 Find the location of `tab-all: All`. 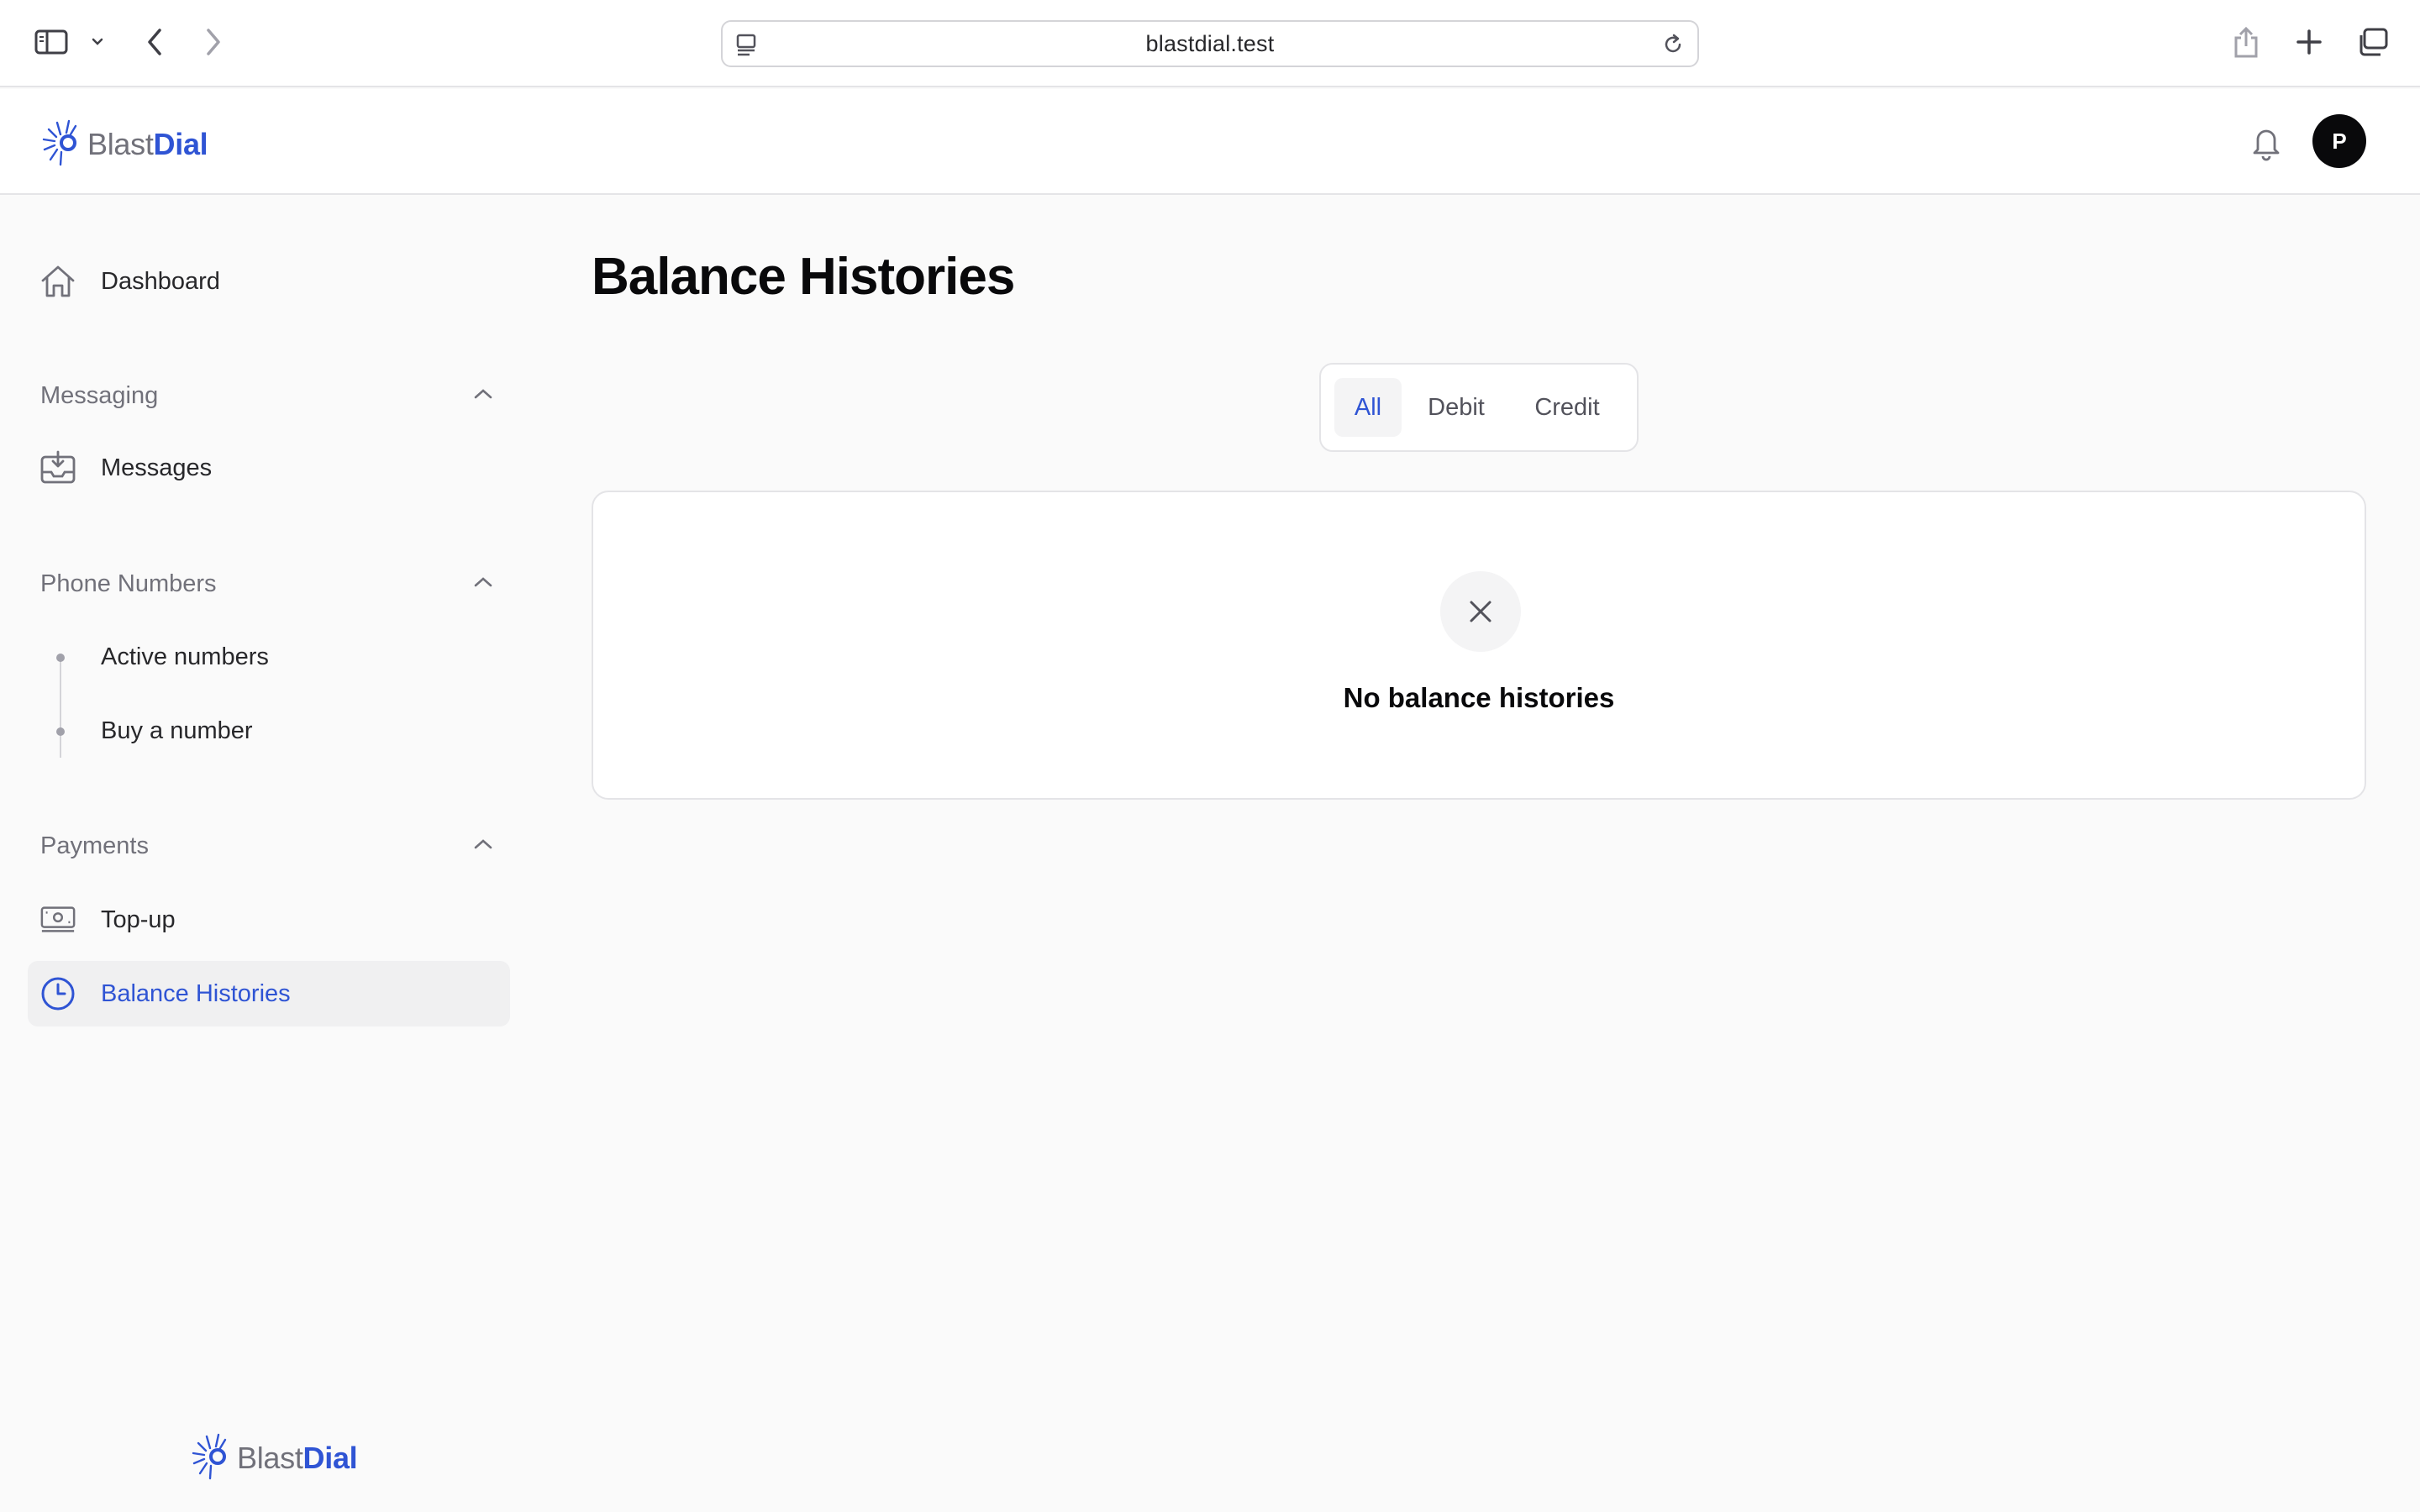

tab-all: All is located at coordinates (1368, 407).